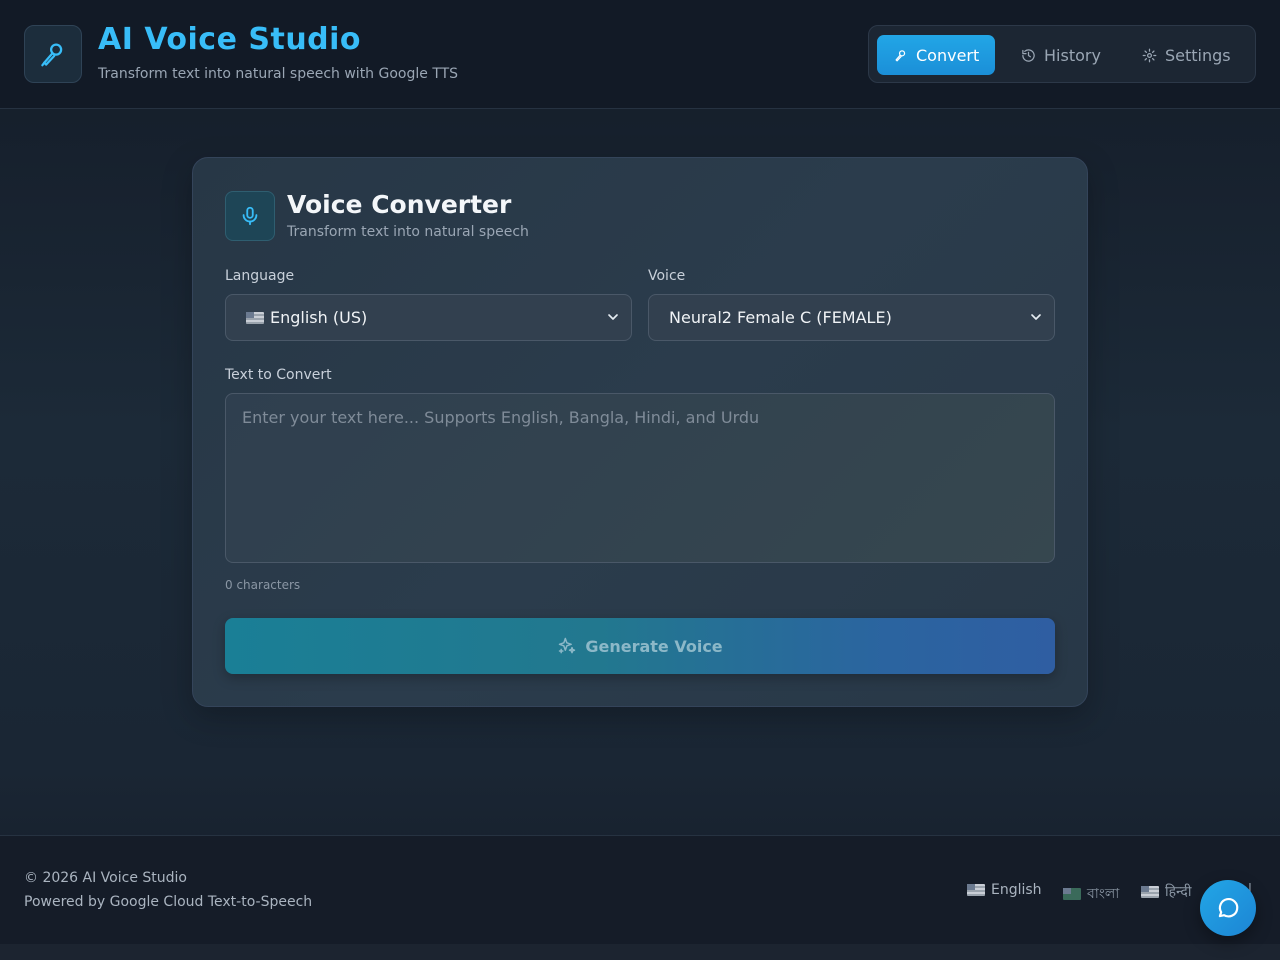 This screenshot has height=960, width=1280. Describe the element at coordinates (399, 204) in the screenshot. I see `card-title: Voice Converter` at that location.